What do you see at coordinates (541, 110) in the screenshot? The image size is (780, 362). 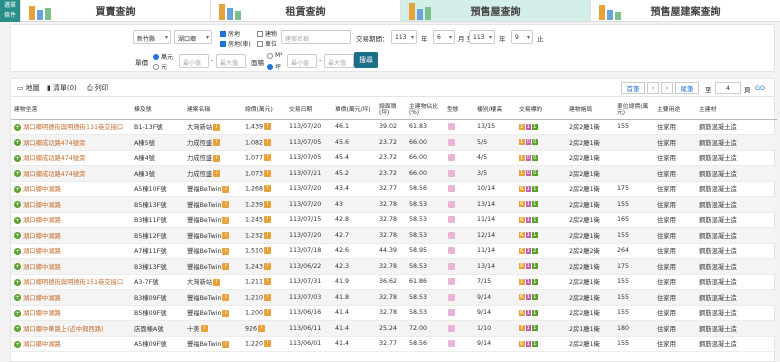 I see `column-header: 交易標的` at bounding box center [541, 110].